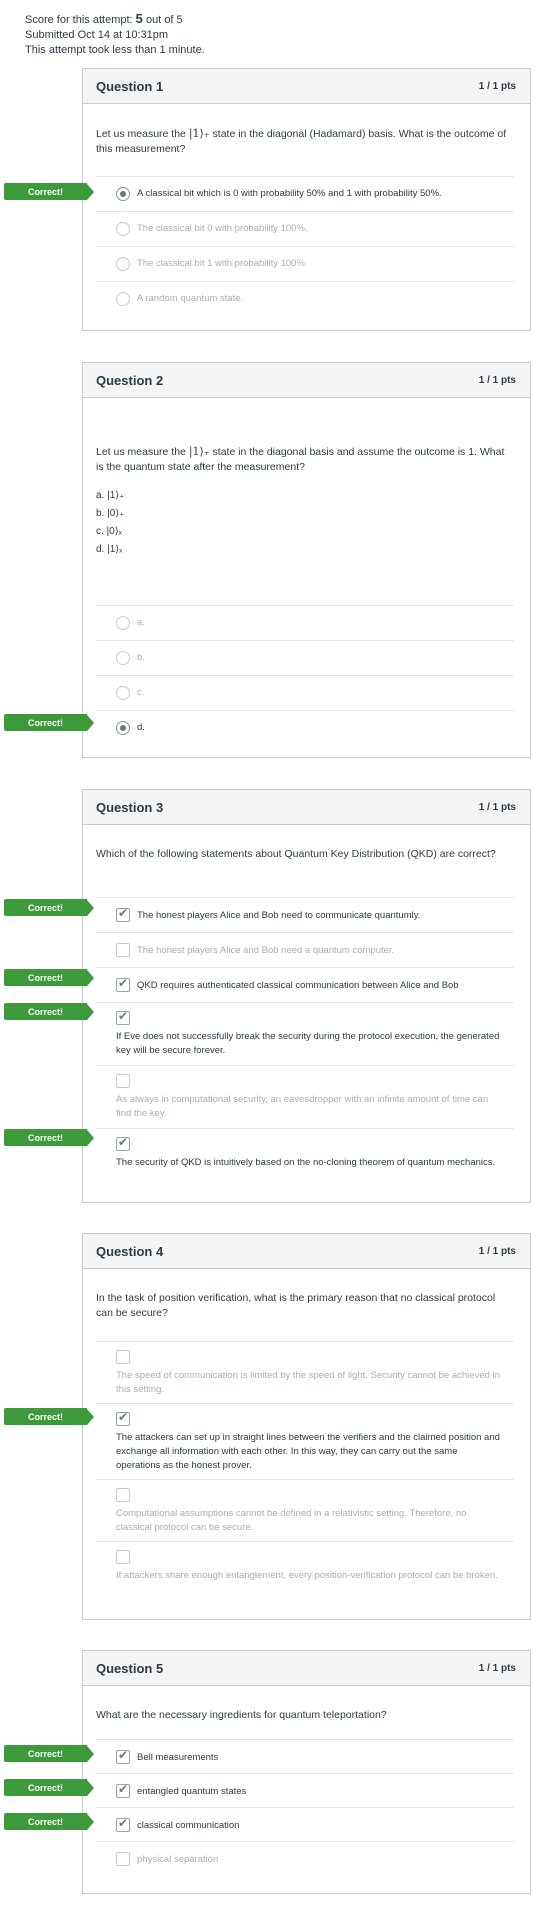 Image resolution: width=557 pixels, height=1910 pixels. What do you see at coordinates (305, 657) in the screenshot?
I see `answer-option: b.` at bounding box center [305, 657].